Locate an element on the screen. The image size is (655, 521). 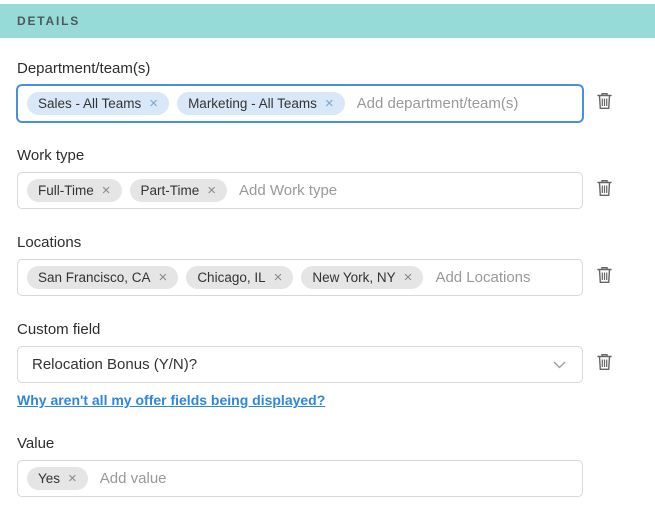
locations-add-input is located at coordinates (502, 277).